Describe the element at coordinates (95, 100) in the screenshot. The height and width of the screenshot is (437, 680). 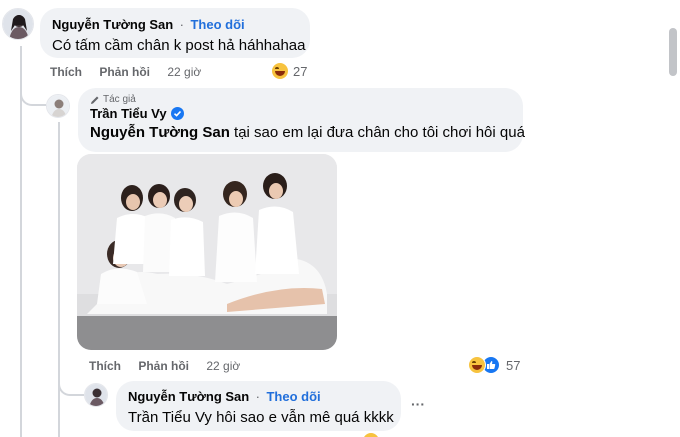
I see `pencil-icon` at that location.